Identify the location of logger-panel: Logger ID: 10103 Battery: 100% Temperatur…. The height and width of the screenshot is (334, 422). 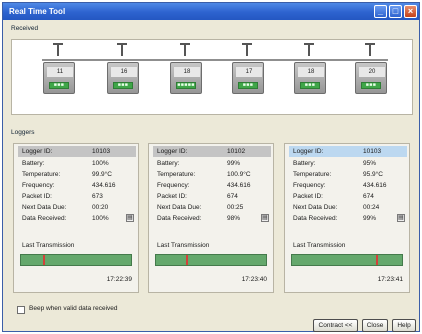
(76, 218).